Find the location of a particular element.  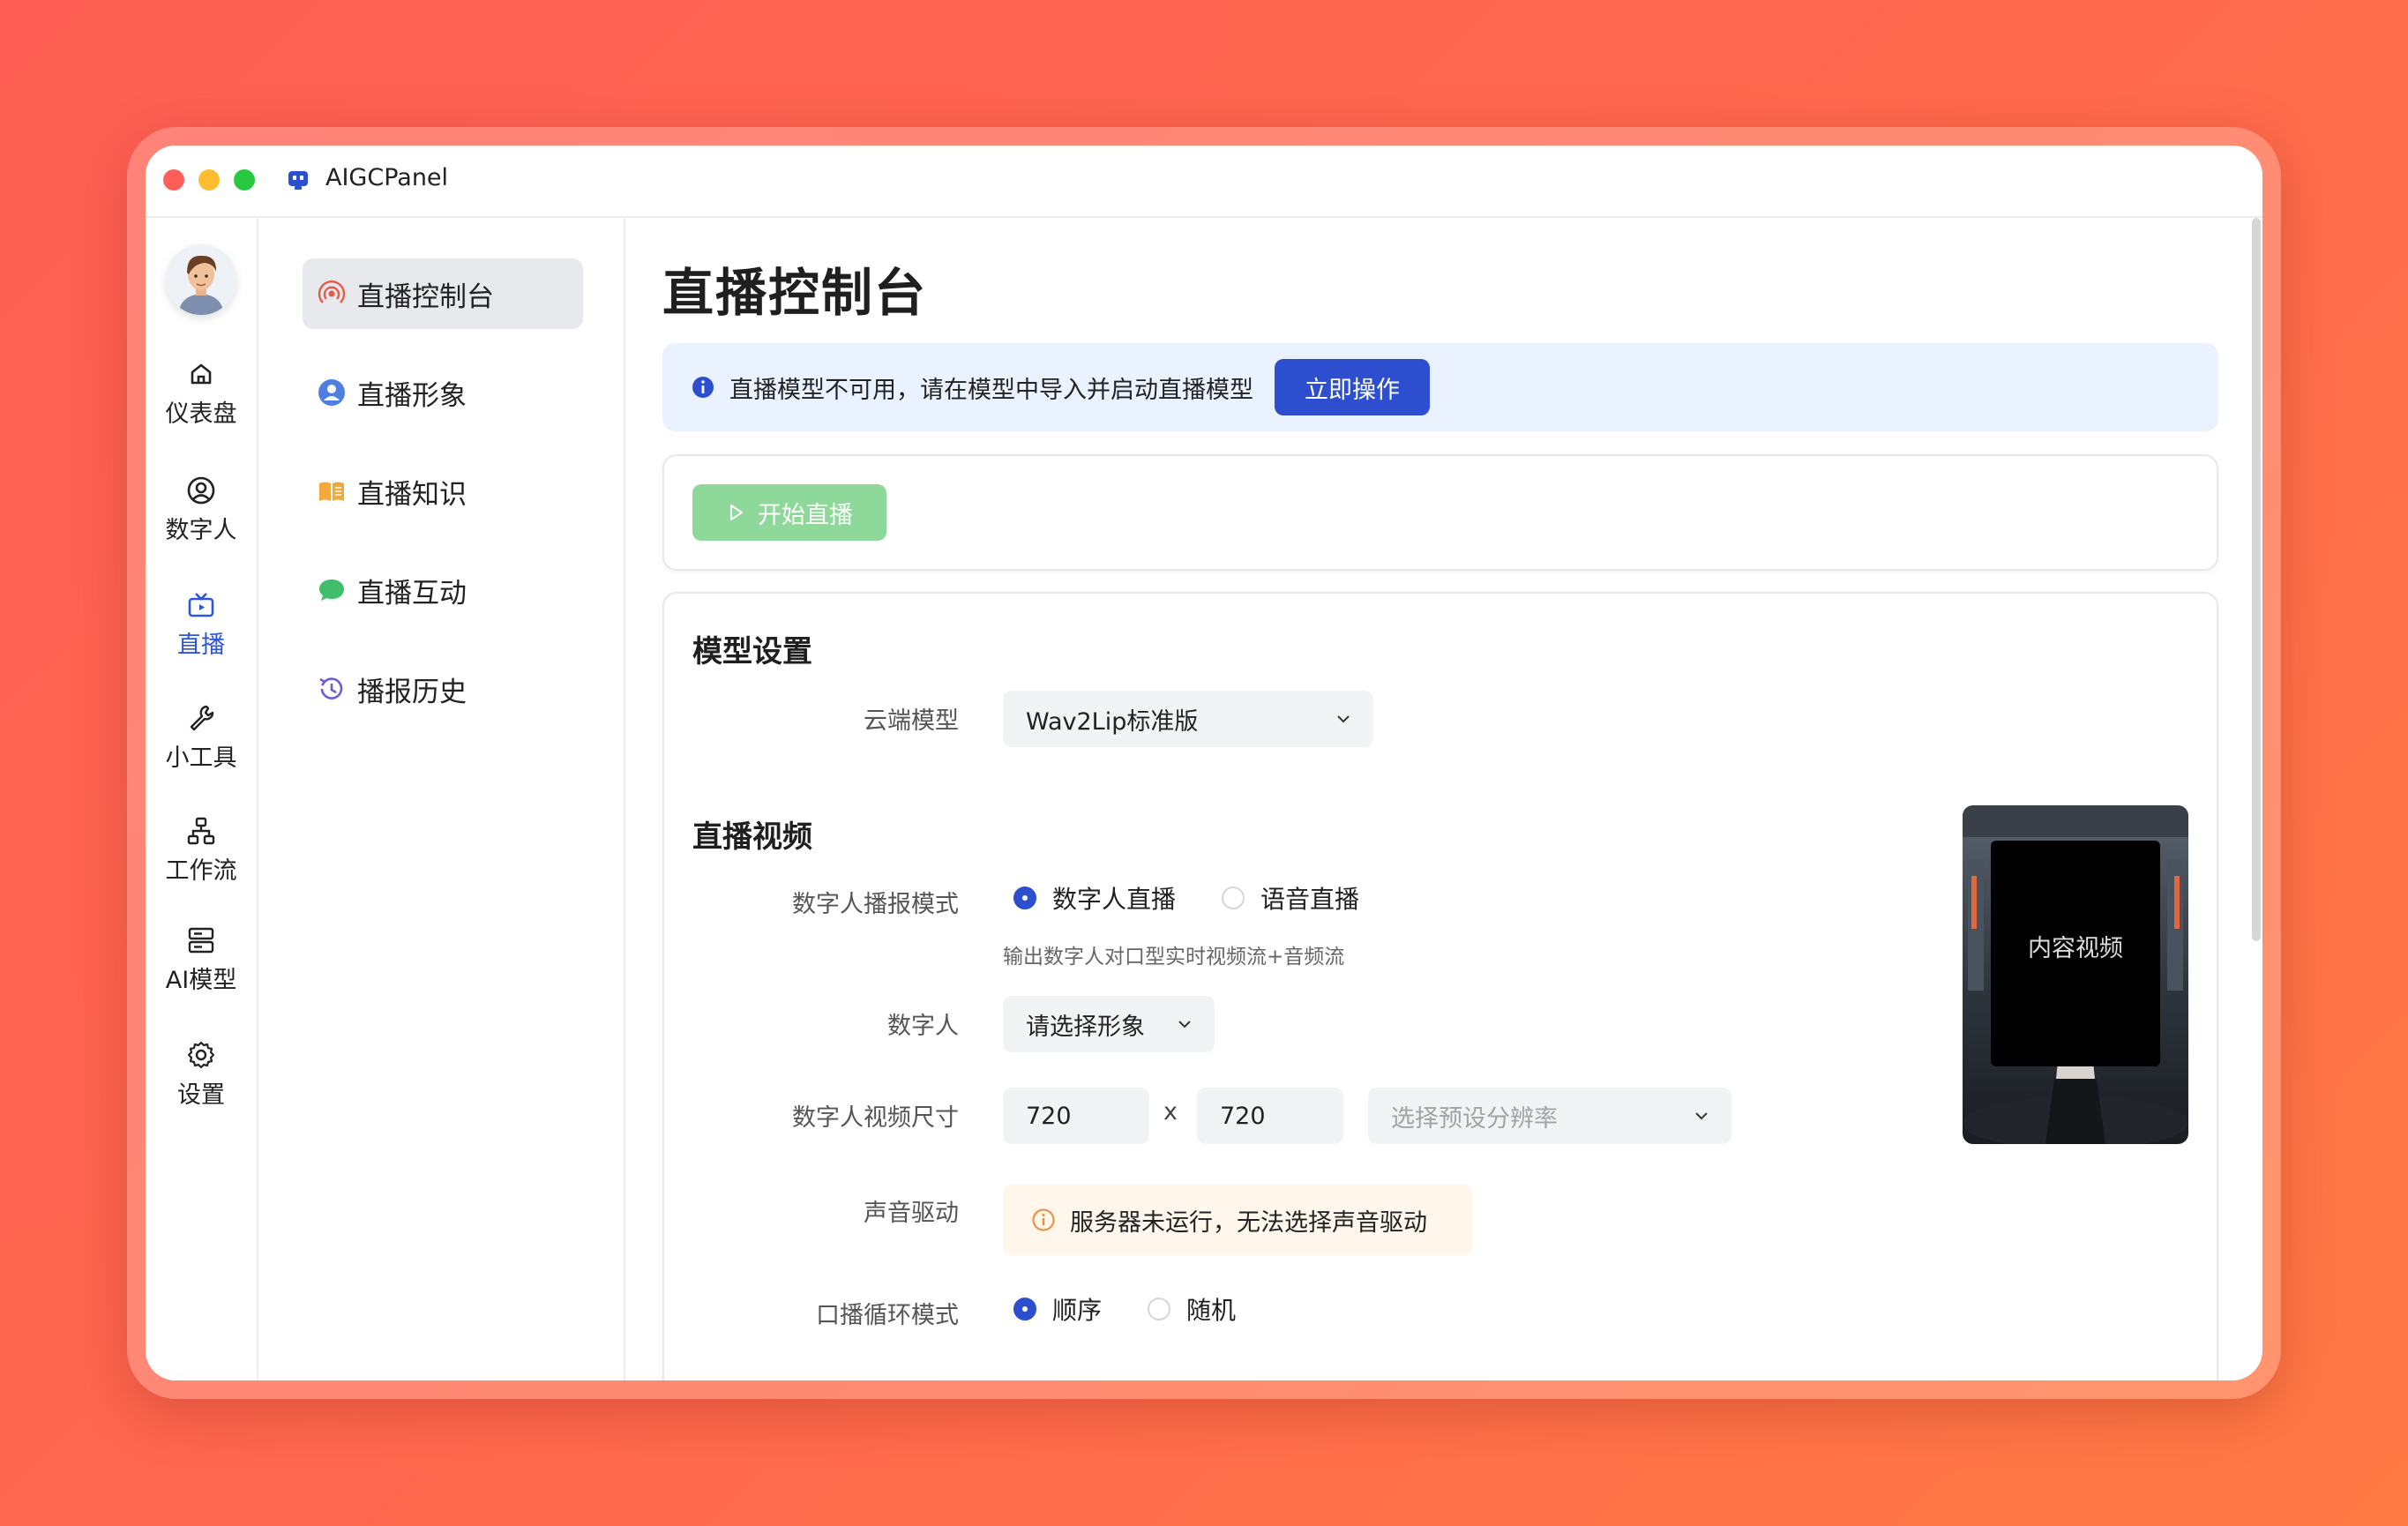

nav-item-ai-model: AI模型 is located at coordinates (201, 959).